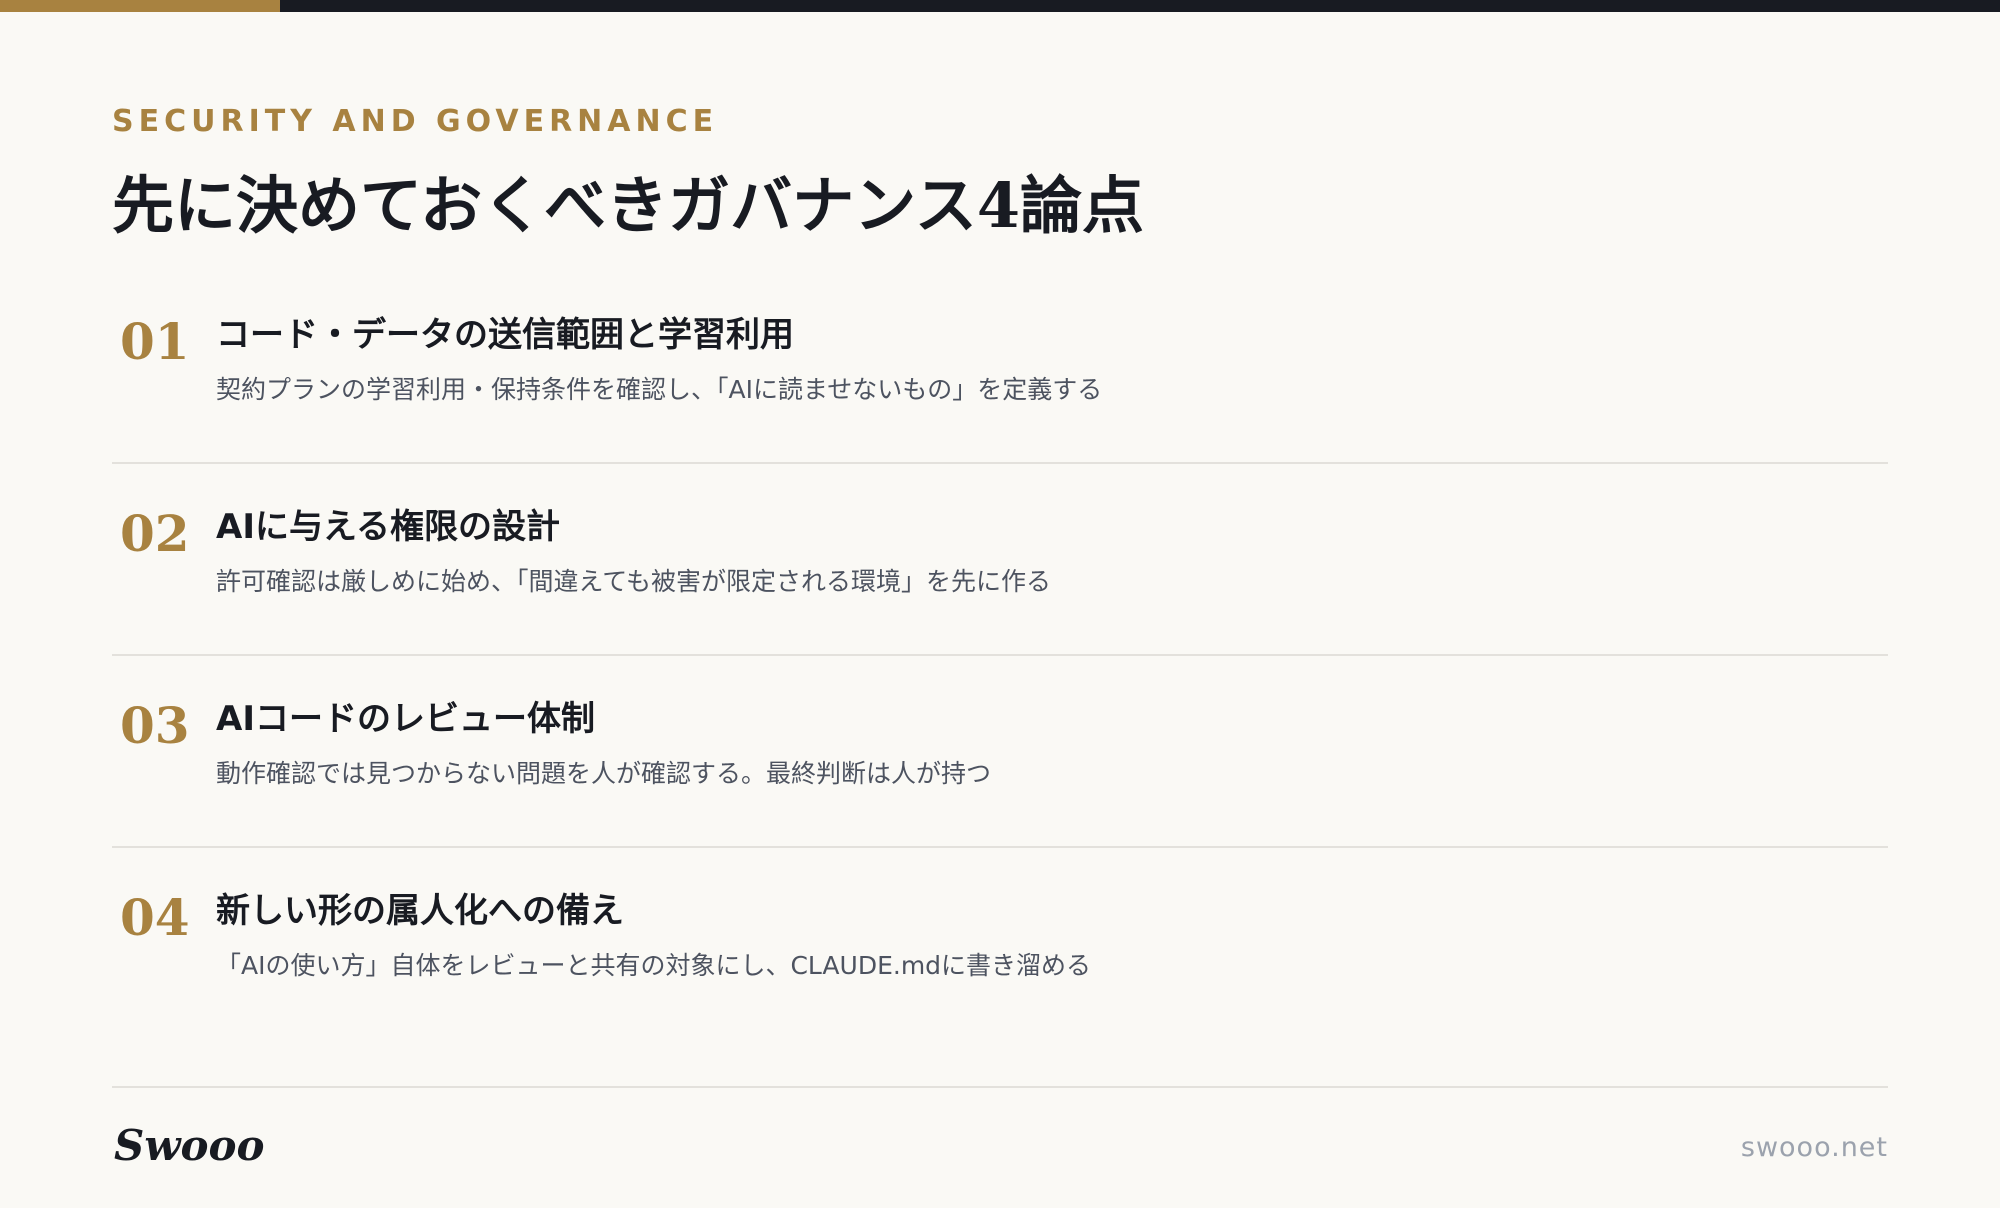 Image resolution: width=2000 pixels, height=1208 pixels. What do you see at coordinates (155, 917) in the screenshot?
I see `item-number: 04` at bounding box center [155, 917].